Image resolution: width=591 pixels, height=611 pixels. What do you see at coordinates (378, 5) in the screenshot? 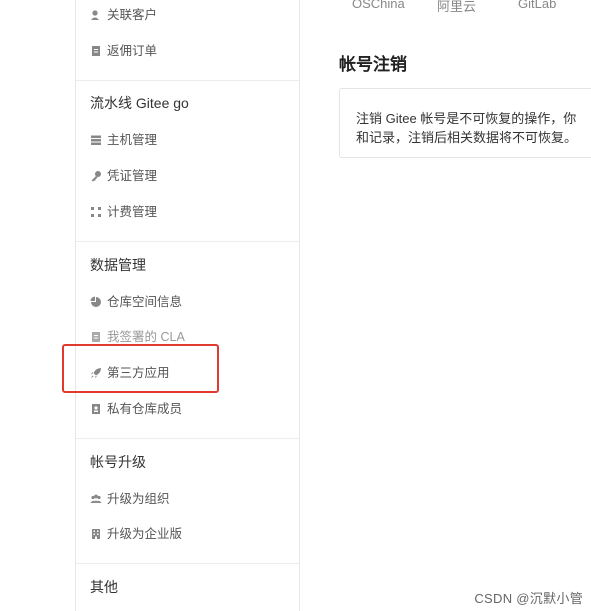
I see `tab-oschina: OSChina` at bounding box center [378, 5].